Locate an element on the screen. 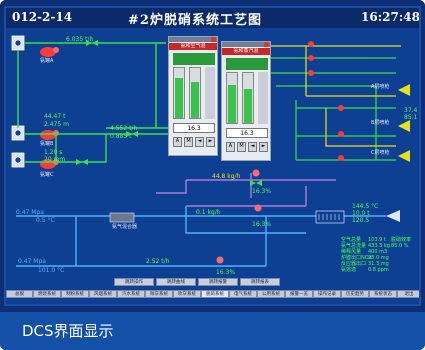  faceplate-title: 氨和空气混 is located at coordinates (193, 46).